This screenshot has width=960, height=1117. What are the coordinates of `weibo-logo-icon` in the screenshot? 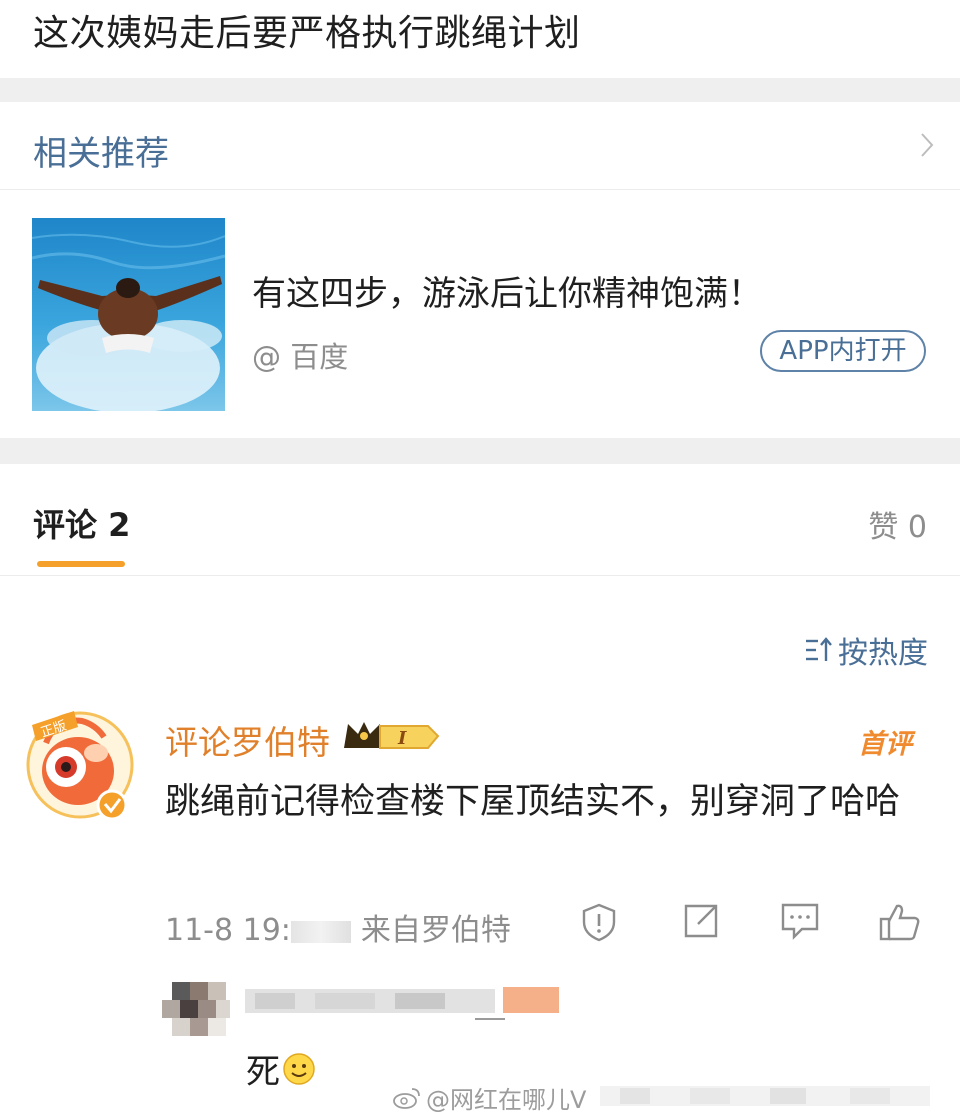 It's located at (406, 1098).